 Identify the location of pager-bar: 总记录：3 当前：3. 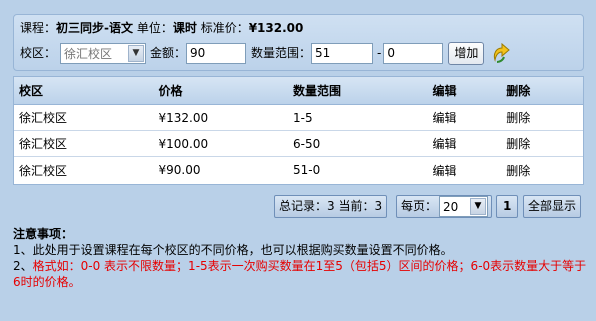
(331, 206).